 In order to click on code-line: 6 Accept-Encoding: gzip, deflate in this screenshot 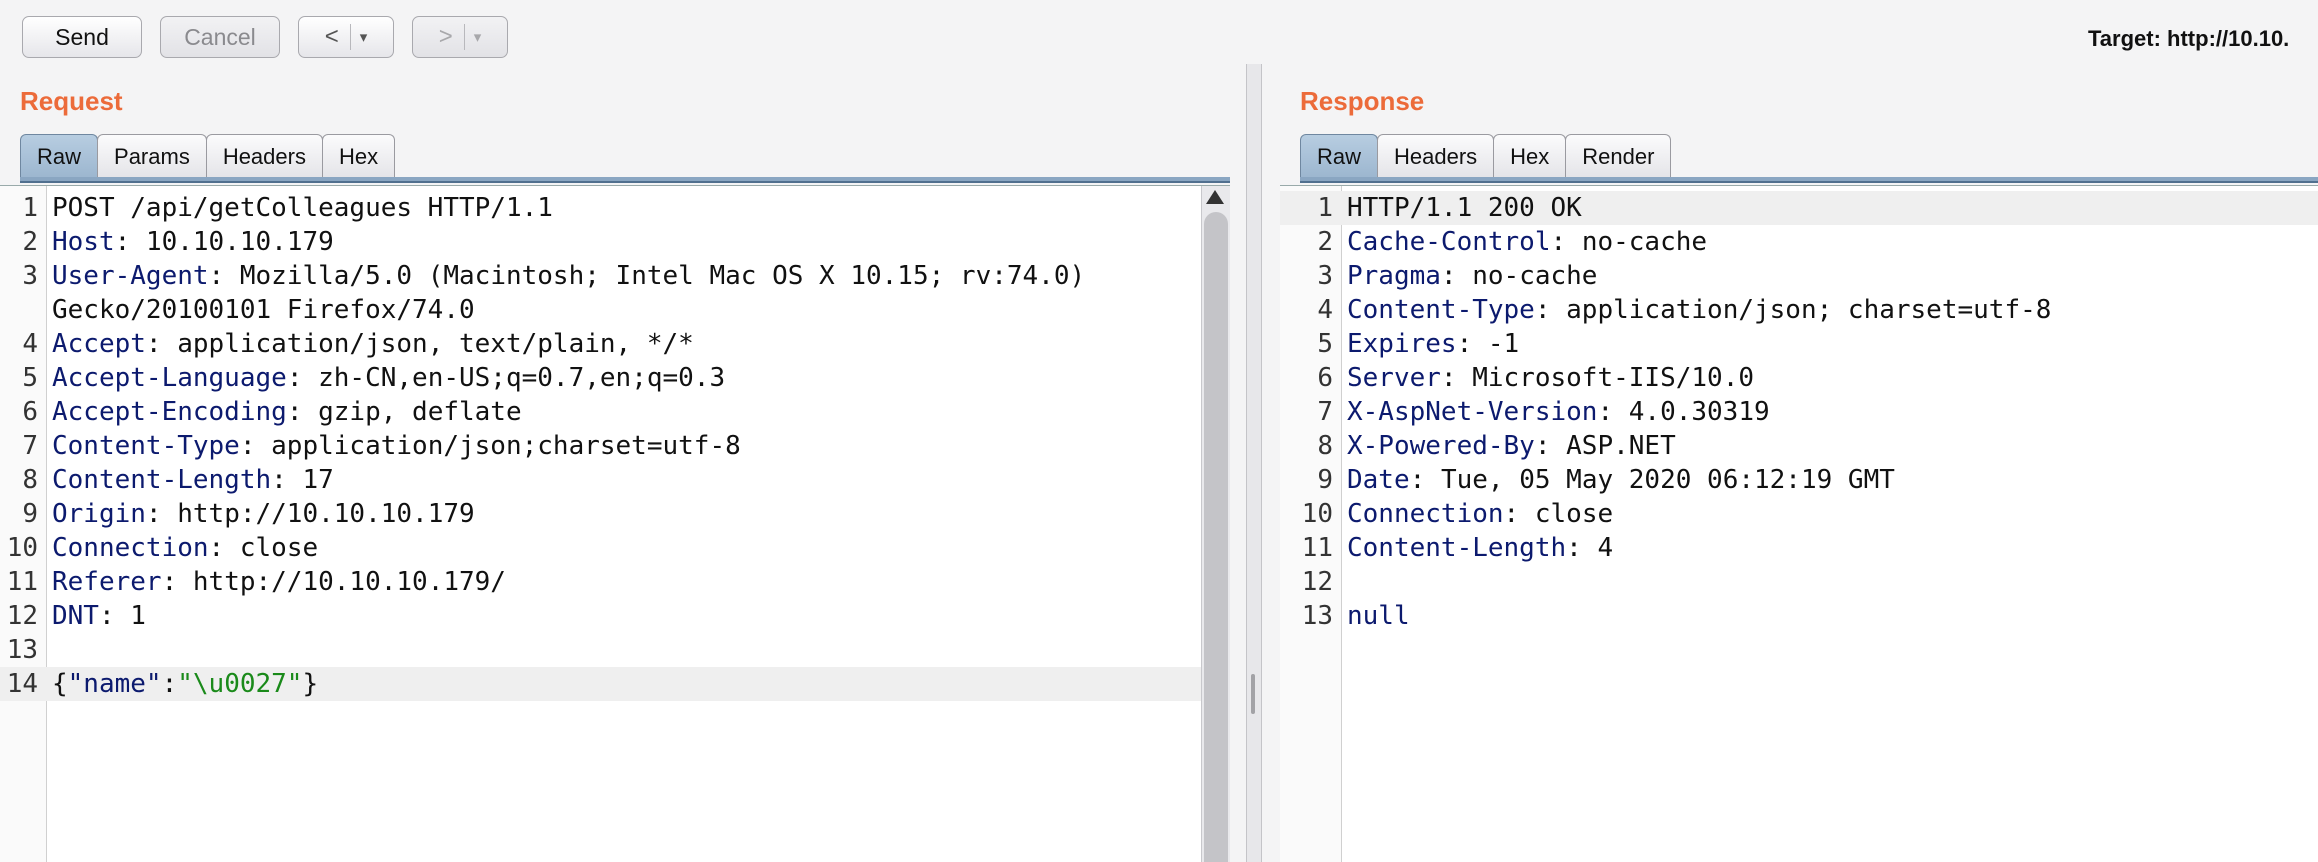, I will do `click(615, 412)`.